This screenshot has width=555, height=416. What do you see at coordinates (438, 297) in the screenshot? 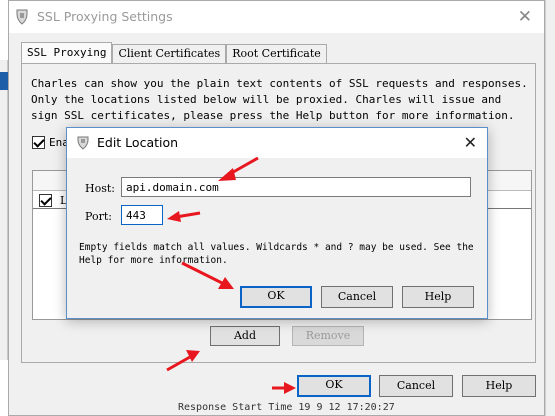
I see `dialog-help-button: Help` at bounding box center [438, 297].